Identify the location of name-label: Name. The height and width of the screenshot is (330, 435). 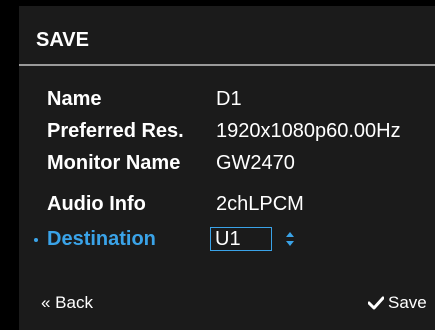
(74, 99).